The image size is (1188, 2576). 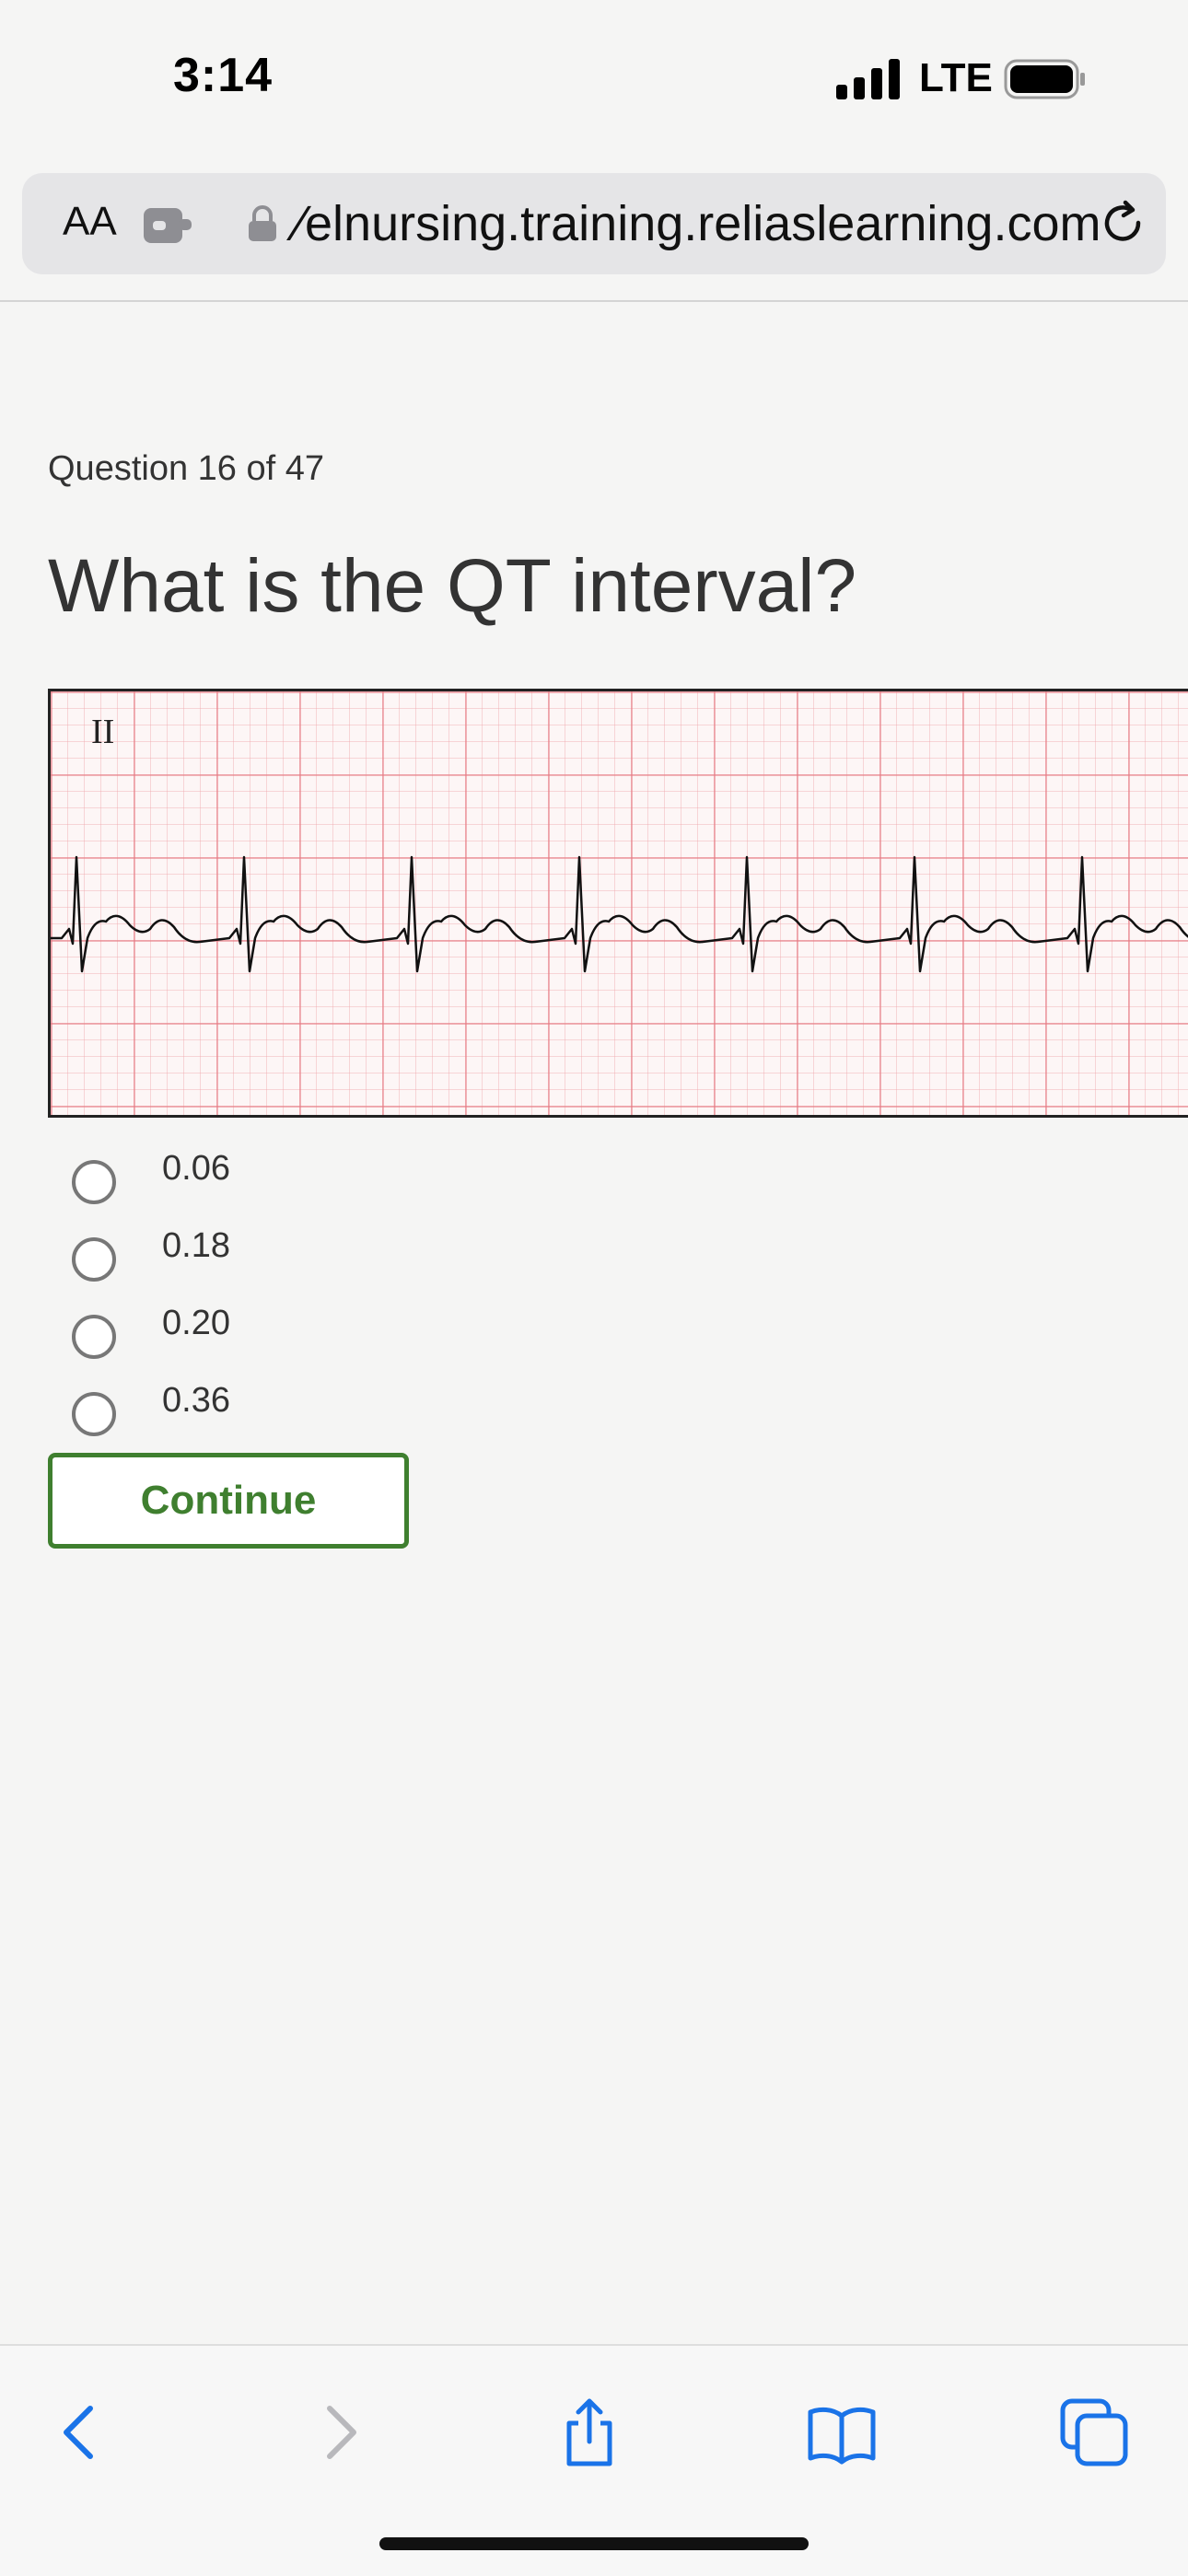 I want to click on ecg-waveform, so click(x=620, y=914).